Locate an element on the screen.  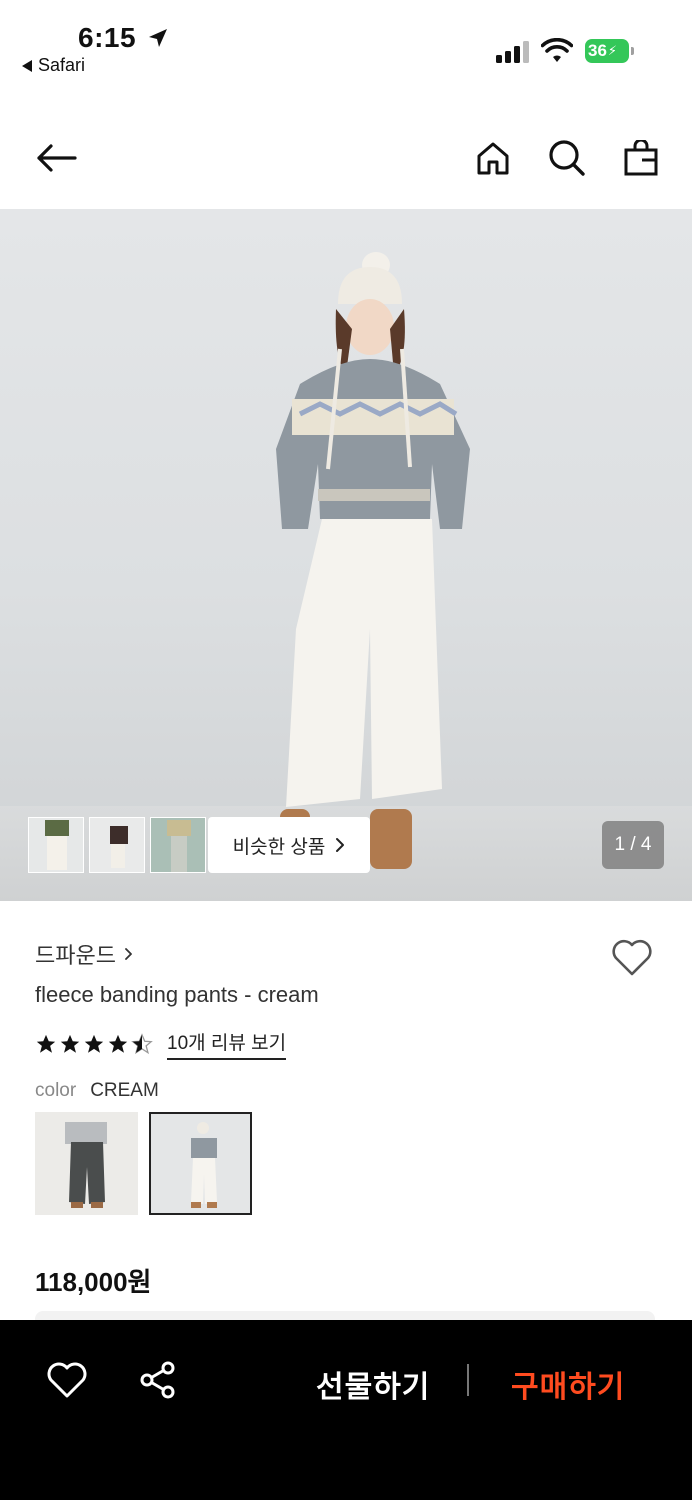
back-button is located at coordinates (56, 158).